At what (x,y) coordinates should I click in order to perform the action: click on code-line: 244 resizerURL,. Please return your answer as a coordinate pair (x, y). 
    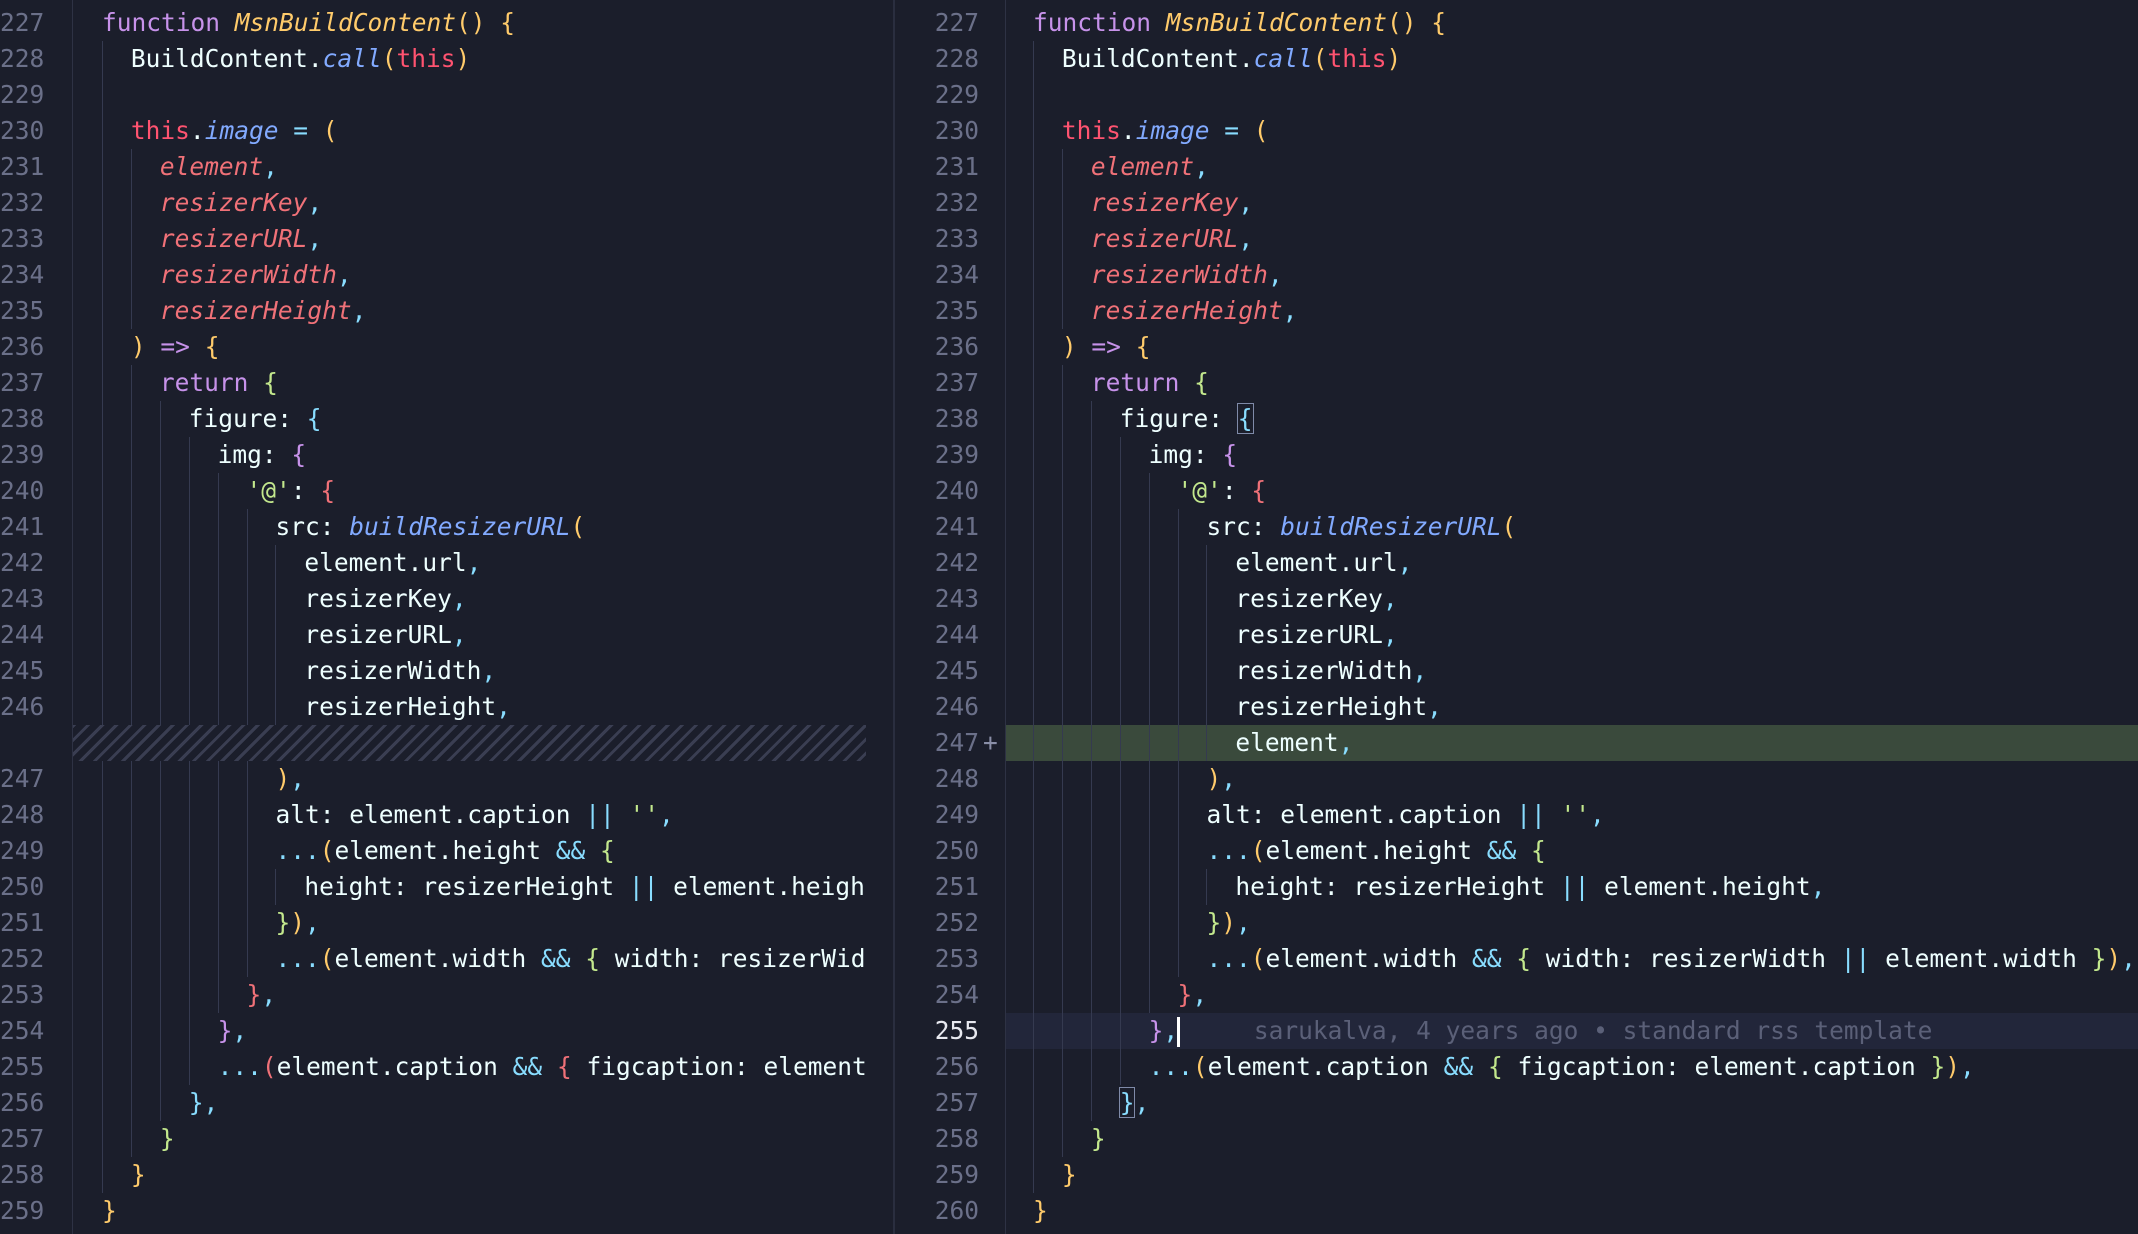
    Looking at the image, I should click on (1516, 635).